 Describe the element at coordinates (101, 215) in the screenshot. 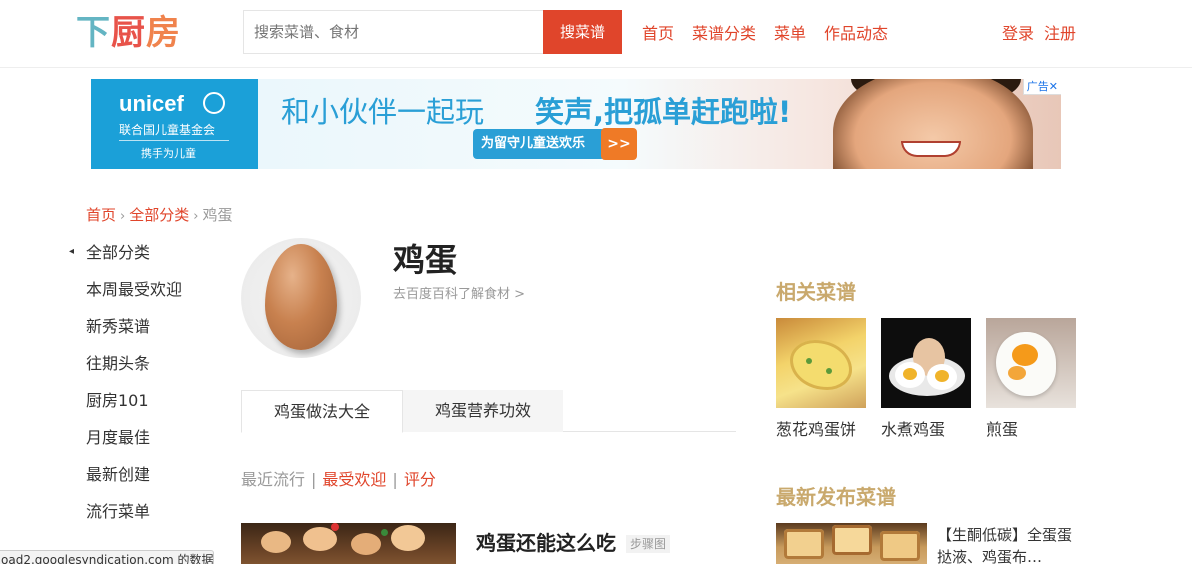

I see `breadcrumb-home: 首页` at that location.